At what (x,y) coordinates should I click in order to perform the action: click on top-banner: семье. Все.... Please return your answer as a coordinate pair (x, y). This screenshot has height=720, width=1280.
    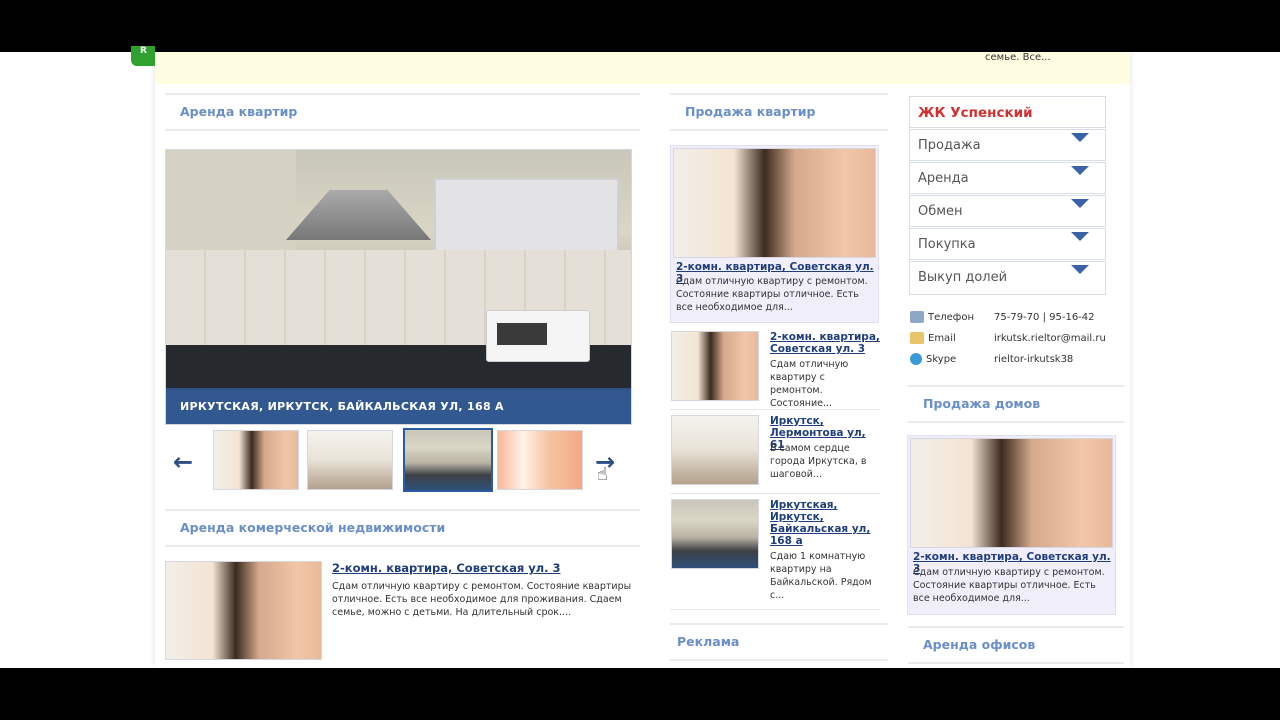
    Looking at the image, I should click on (642, 68).